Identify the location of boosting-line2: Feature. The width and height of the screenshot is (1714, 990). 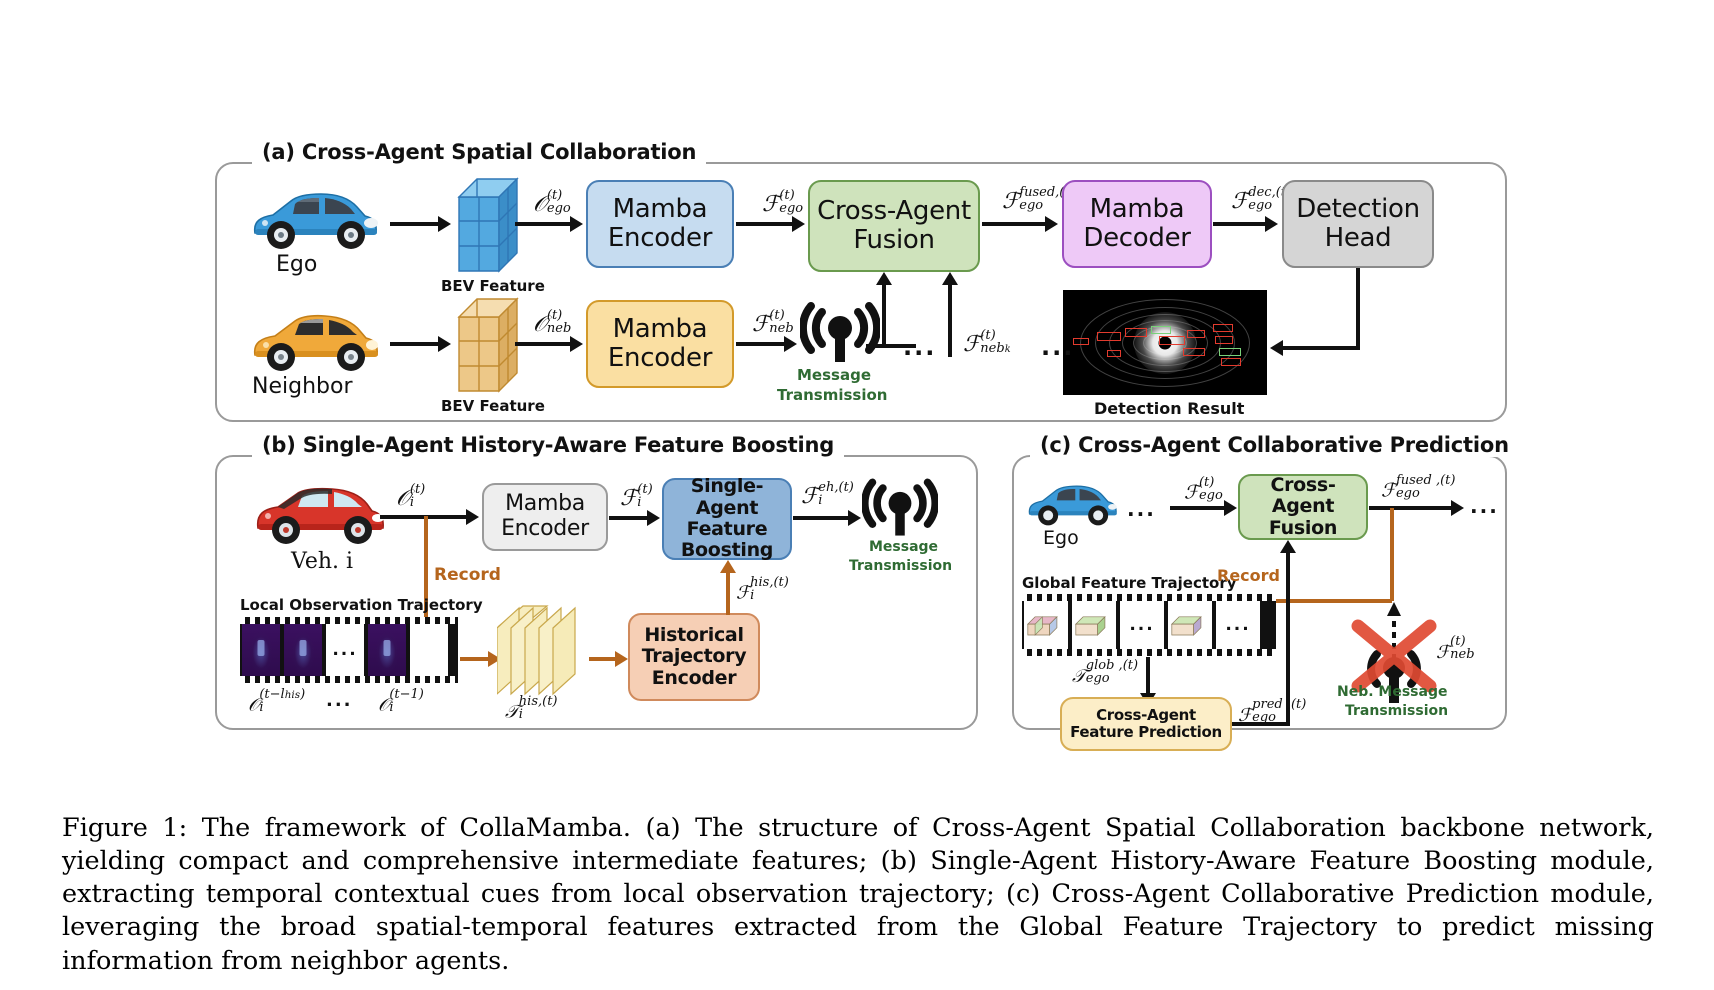
(727, 529).